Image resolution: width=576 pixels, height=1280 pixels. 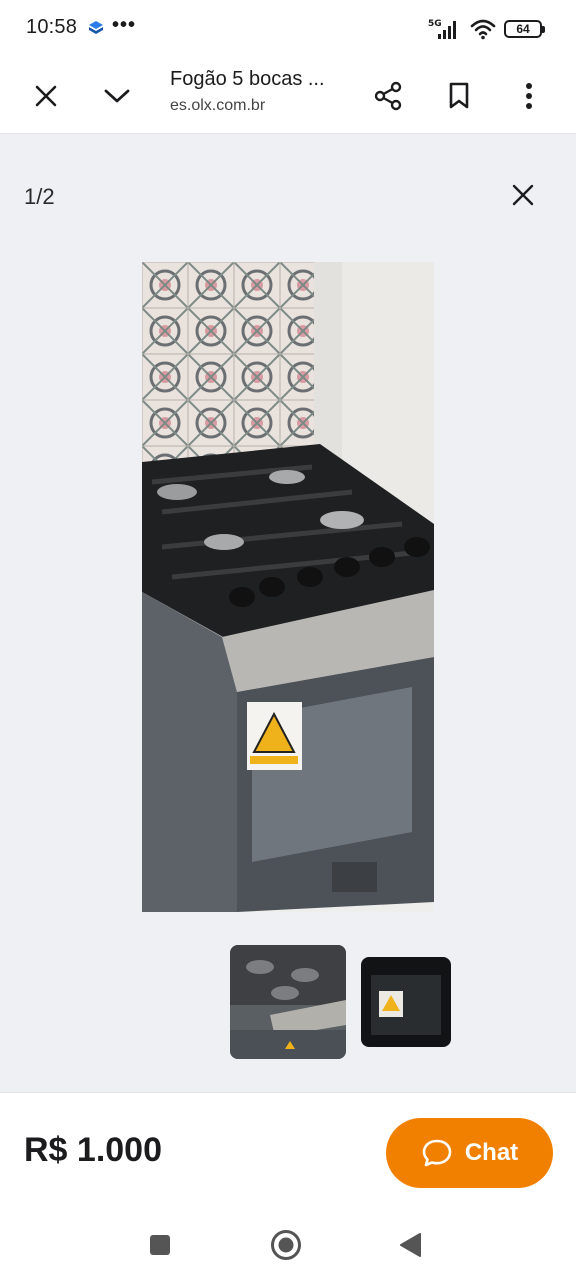 I want to click on chat-label: Chat, so click(x=491, y=1152).